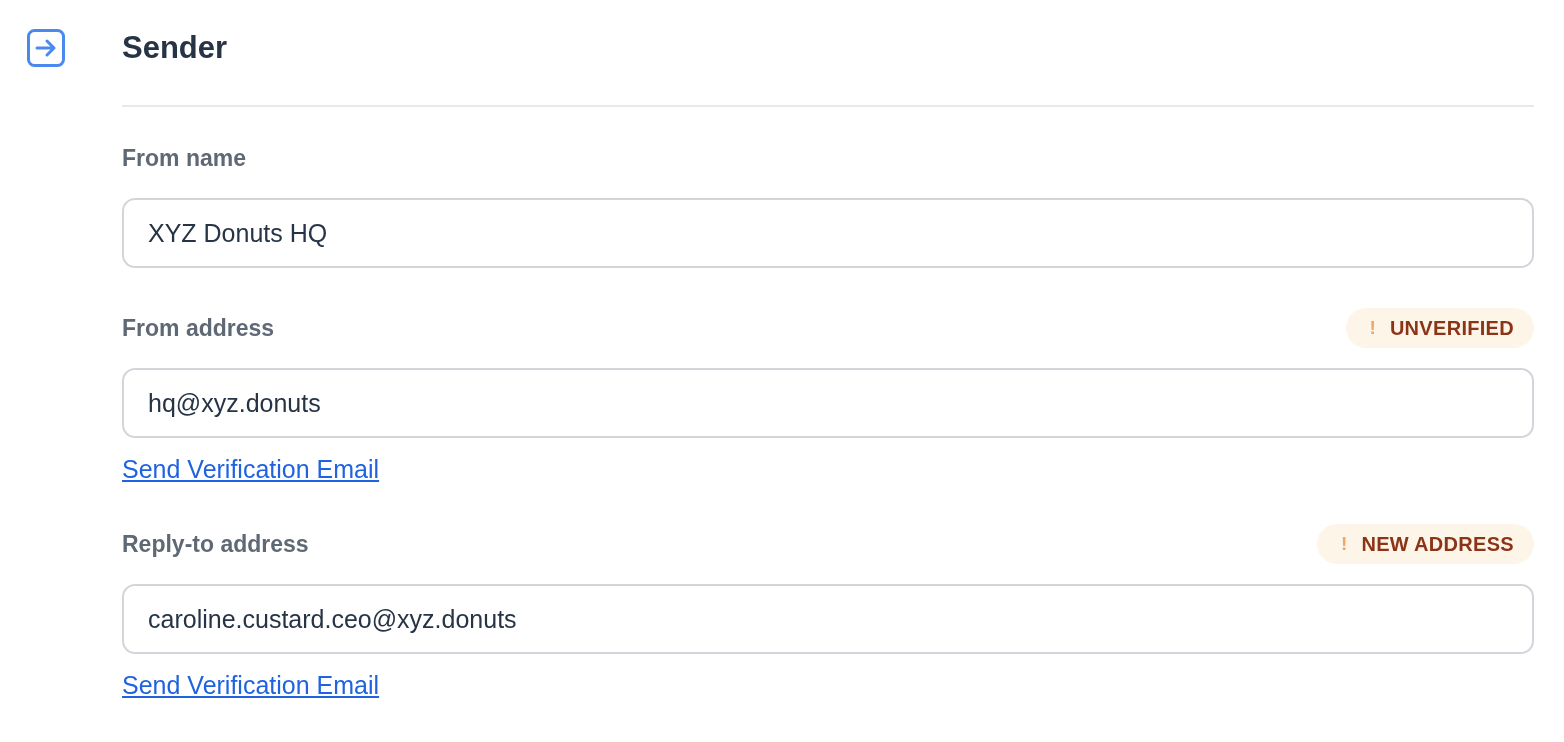  What do you see at coordinates (828, 403) in the screenshot?
I see `text-field: hq@xyz.donuts` at bounding box center [828, 403].